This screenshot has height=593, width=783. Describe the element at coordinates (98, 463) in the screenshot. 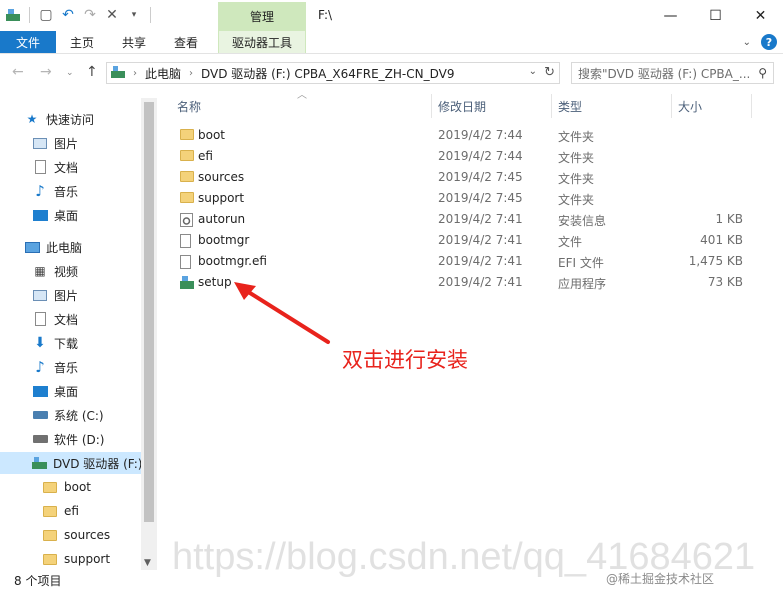

I see `sidebar-item-label: DVD 驱动器 (F:)` at that location.